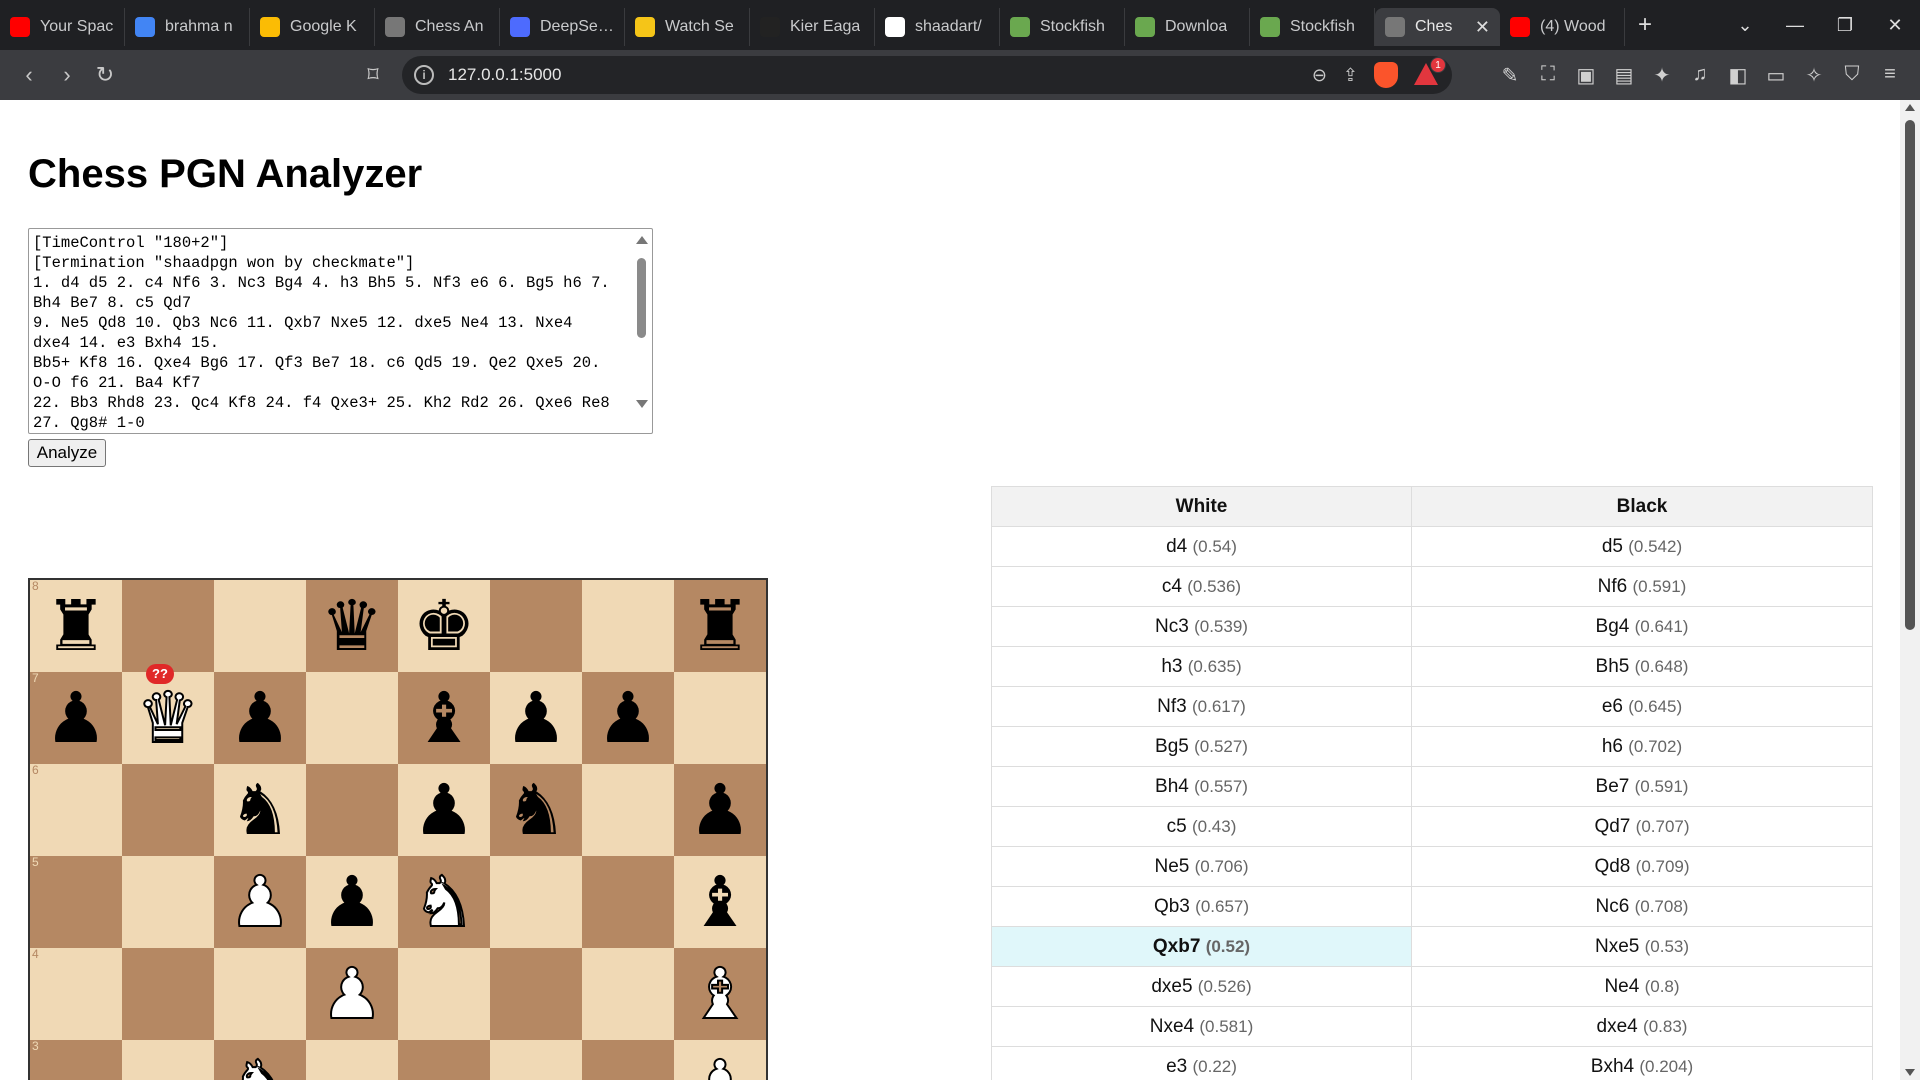 The height and width of the screenshot is (1080, 1920). Describe the element at coordinates (1586, 75) in the screenshot. I see `extension-icon: ▣` at that location.